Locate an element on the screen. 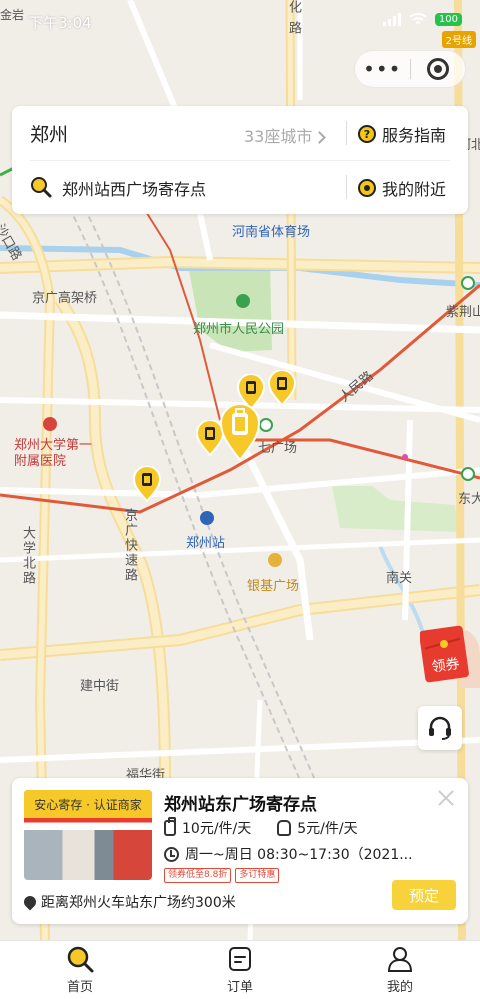 The height and width of the screenshot is (999, 480). current-city: 郑州 is located at coordinates (49, 133).